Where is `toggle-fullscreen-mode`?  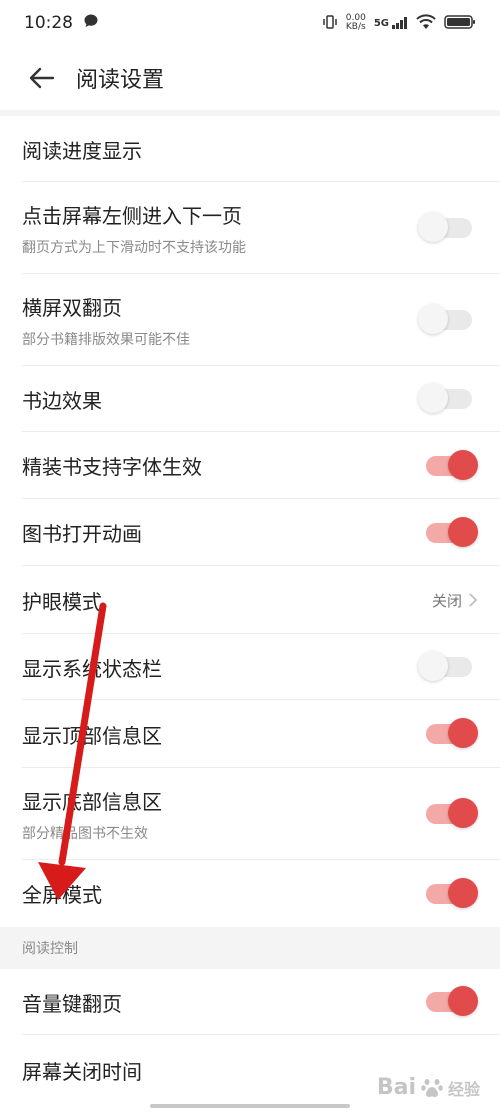 toggle-fullscreen-mode is located at coordinates (452, 892).